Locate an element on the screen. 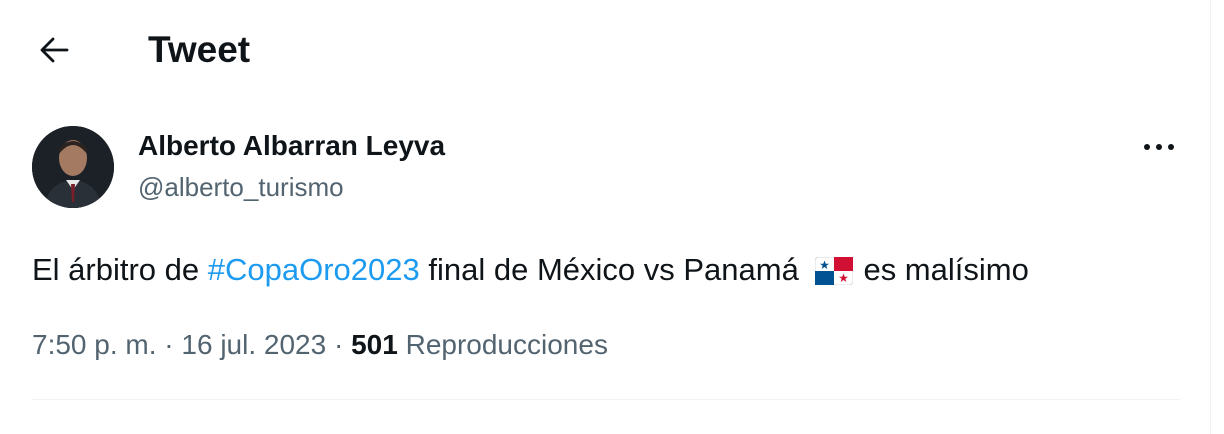 The image size is (1224, 434). tweet-time: 7:50 p. m. is located at coordinates (94, 344).